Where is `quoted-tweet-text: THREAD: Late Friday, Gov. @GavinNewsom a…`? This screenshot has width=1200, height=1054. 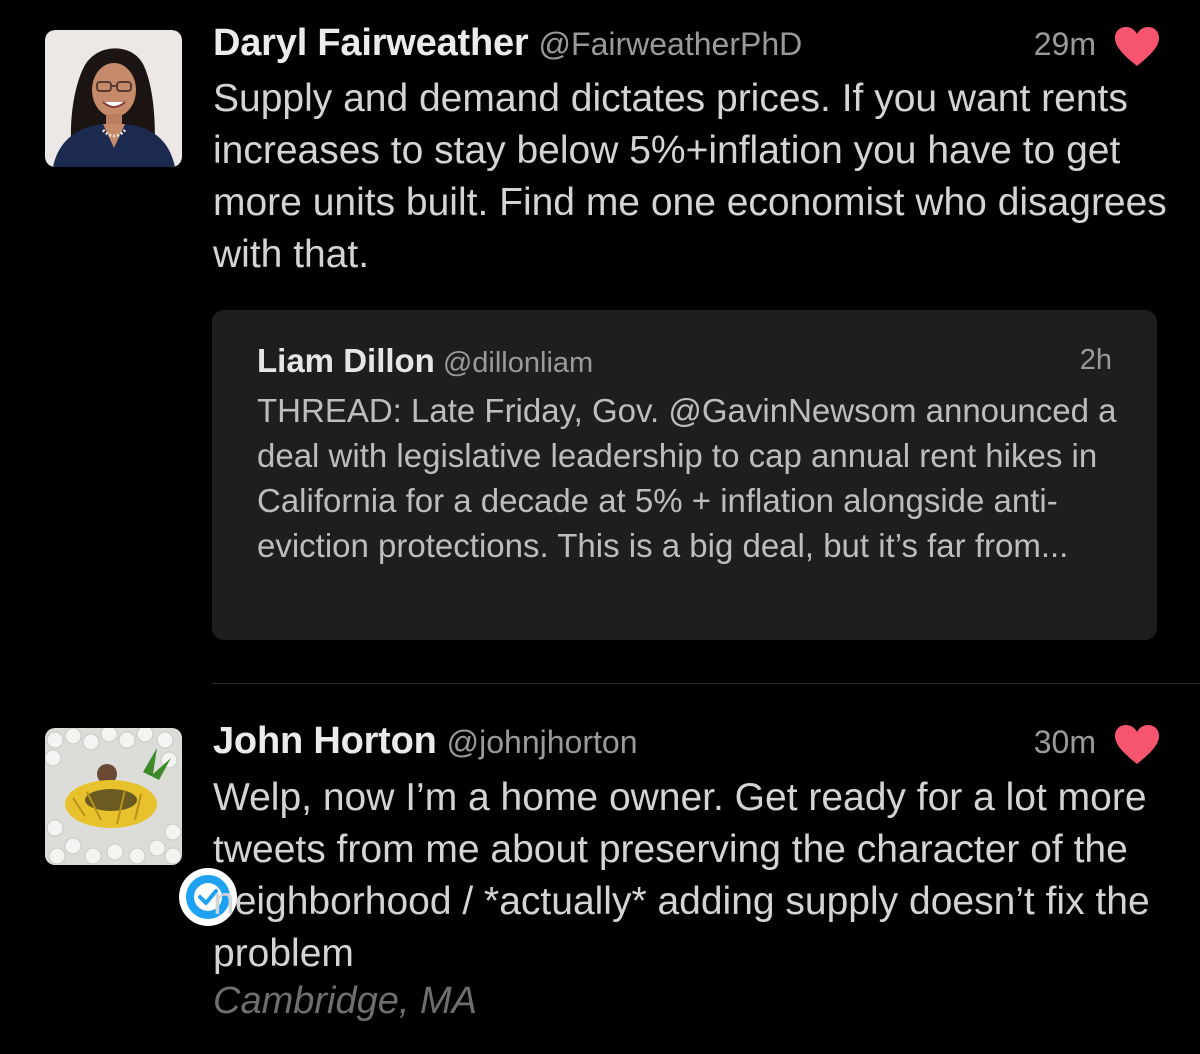 quoted-tweet-text: THREAD: Late Friday, Gov. @GavinNewsom a… is located at coordinates (687, 478).